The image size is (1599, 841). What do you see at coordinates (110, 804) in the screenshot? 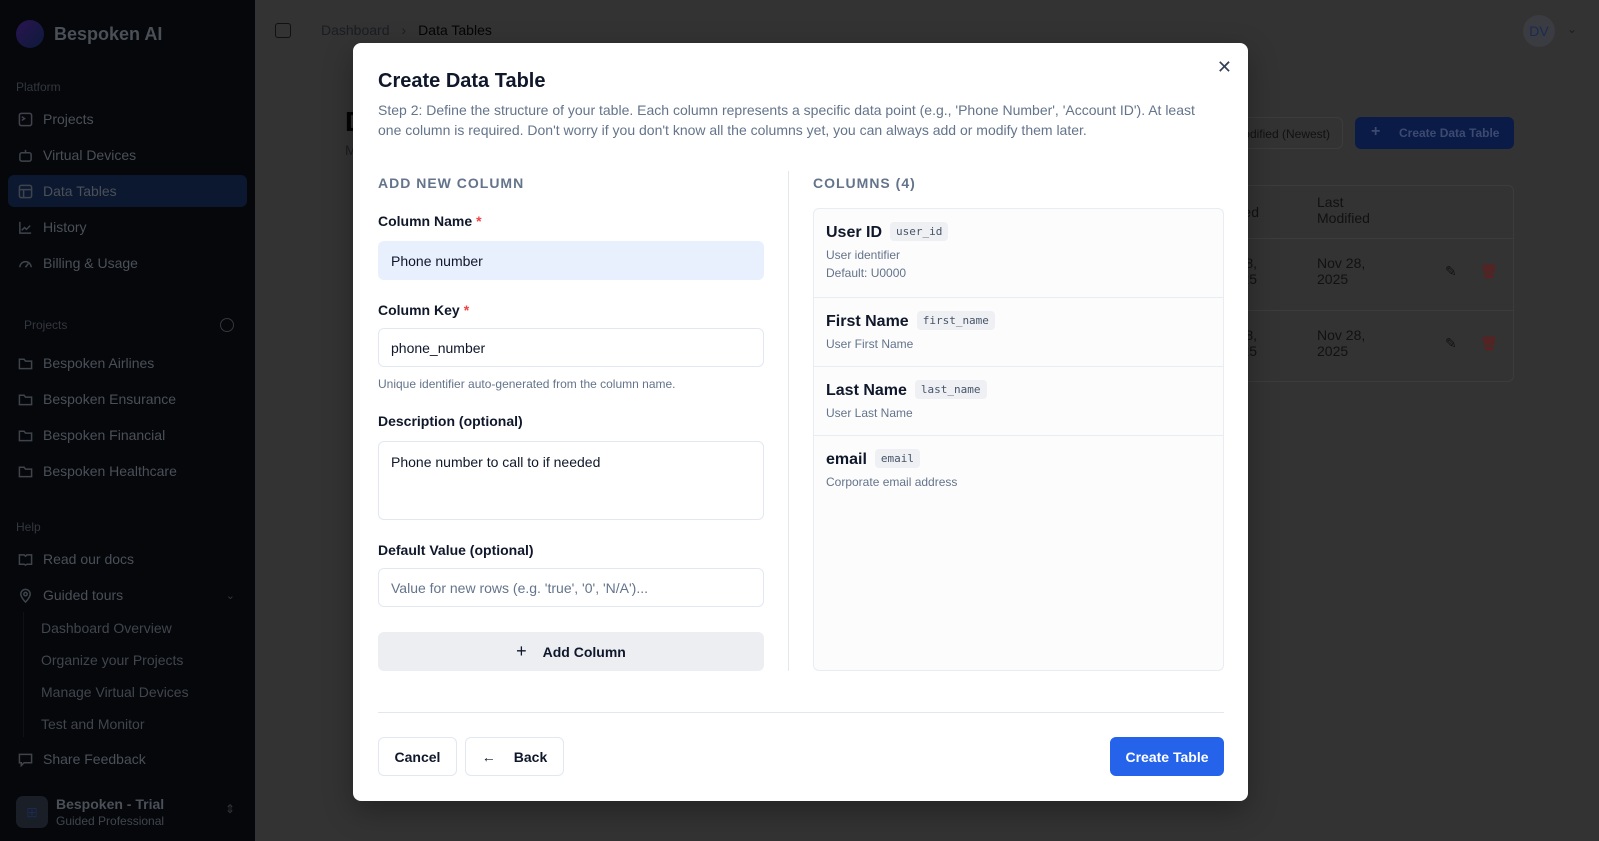
I see `account-name: Bespoken - Trial` at bounding box center [110, 804].